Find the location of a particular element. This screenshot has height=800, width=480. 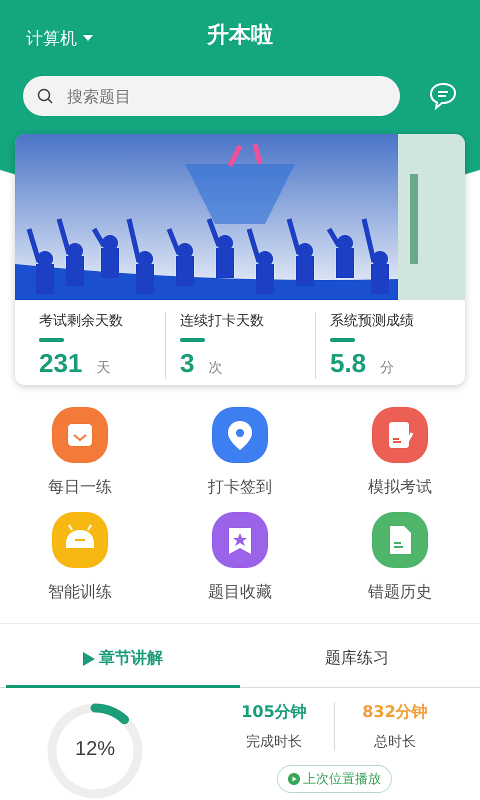

stat-label: 连续打卡天数 is located at coordinates (222, 321).